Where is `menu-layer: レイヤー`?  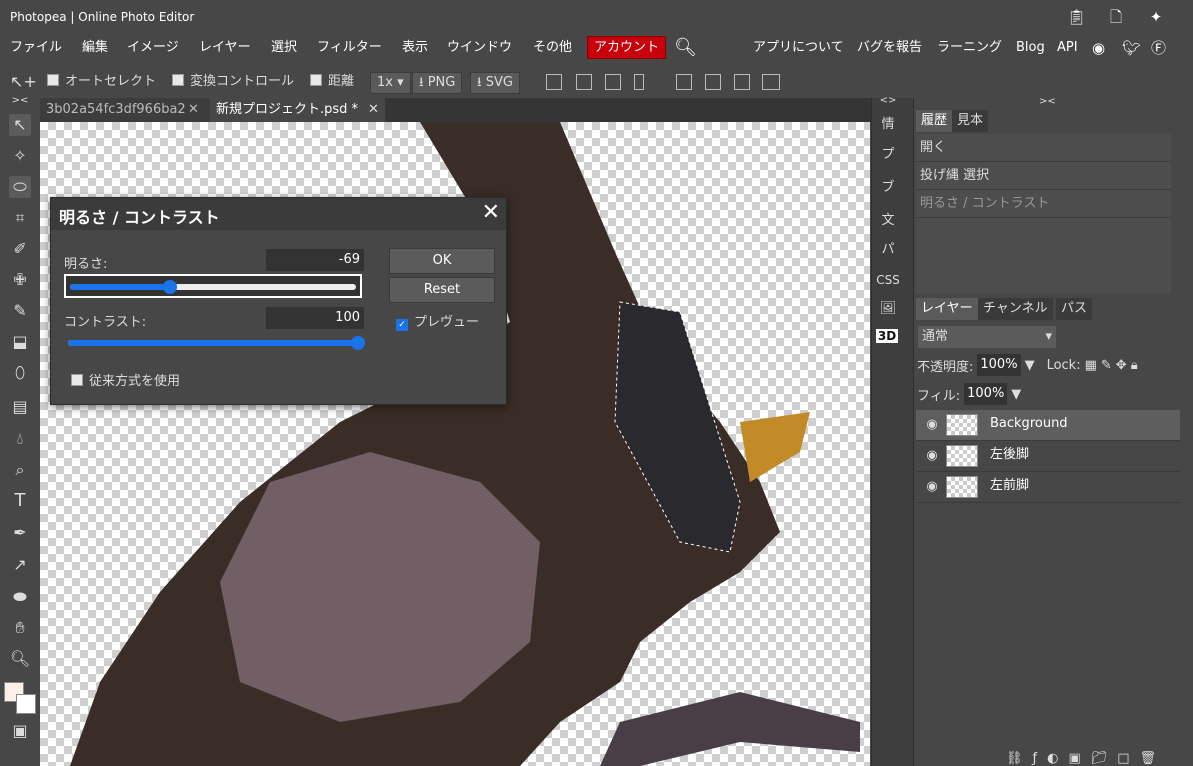 menu-layer: レイヤー is located at coordinates (225, 49).